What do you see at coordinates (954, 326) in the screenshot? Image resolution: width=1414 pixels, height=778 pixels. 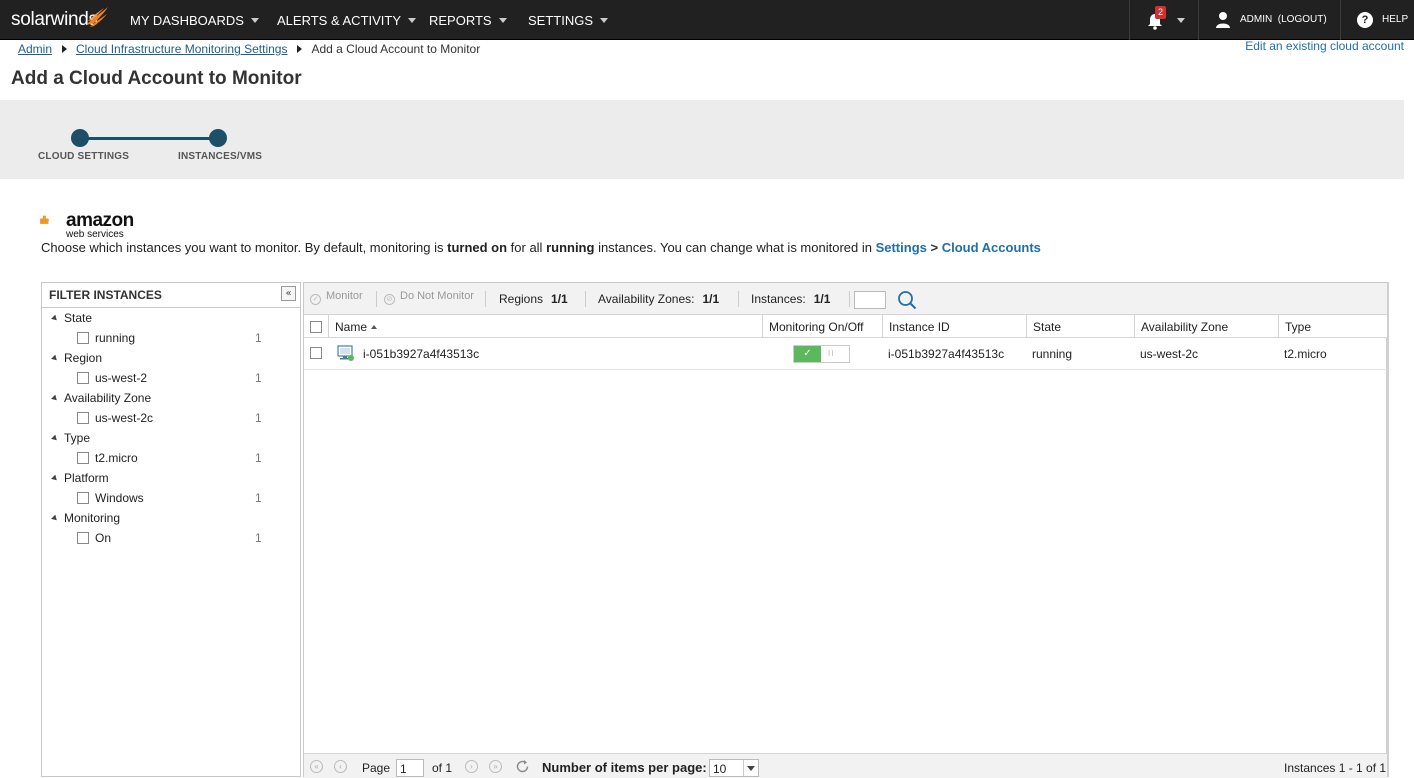 I see `column-instance-id: Instance ID` at bounding box center [954, 326].